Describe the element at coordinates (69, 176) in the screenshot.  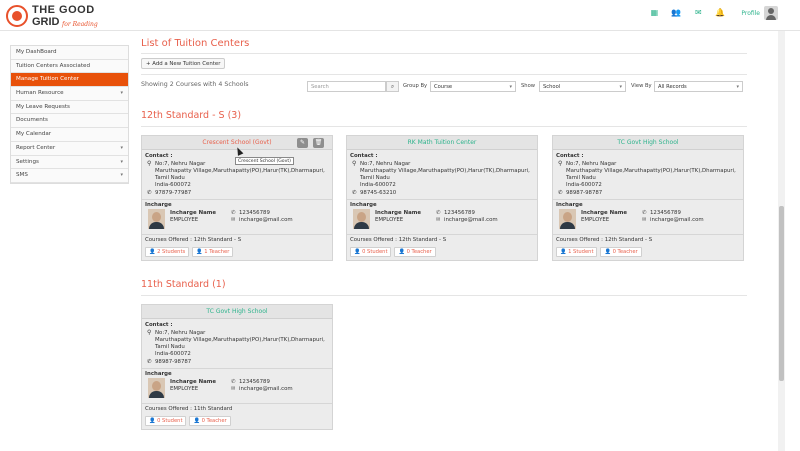
I see `sidebar-item-sms: SMS ▾` at that location.